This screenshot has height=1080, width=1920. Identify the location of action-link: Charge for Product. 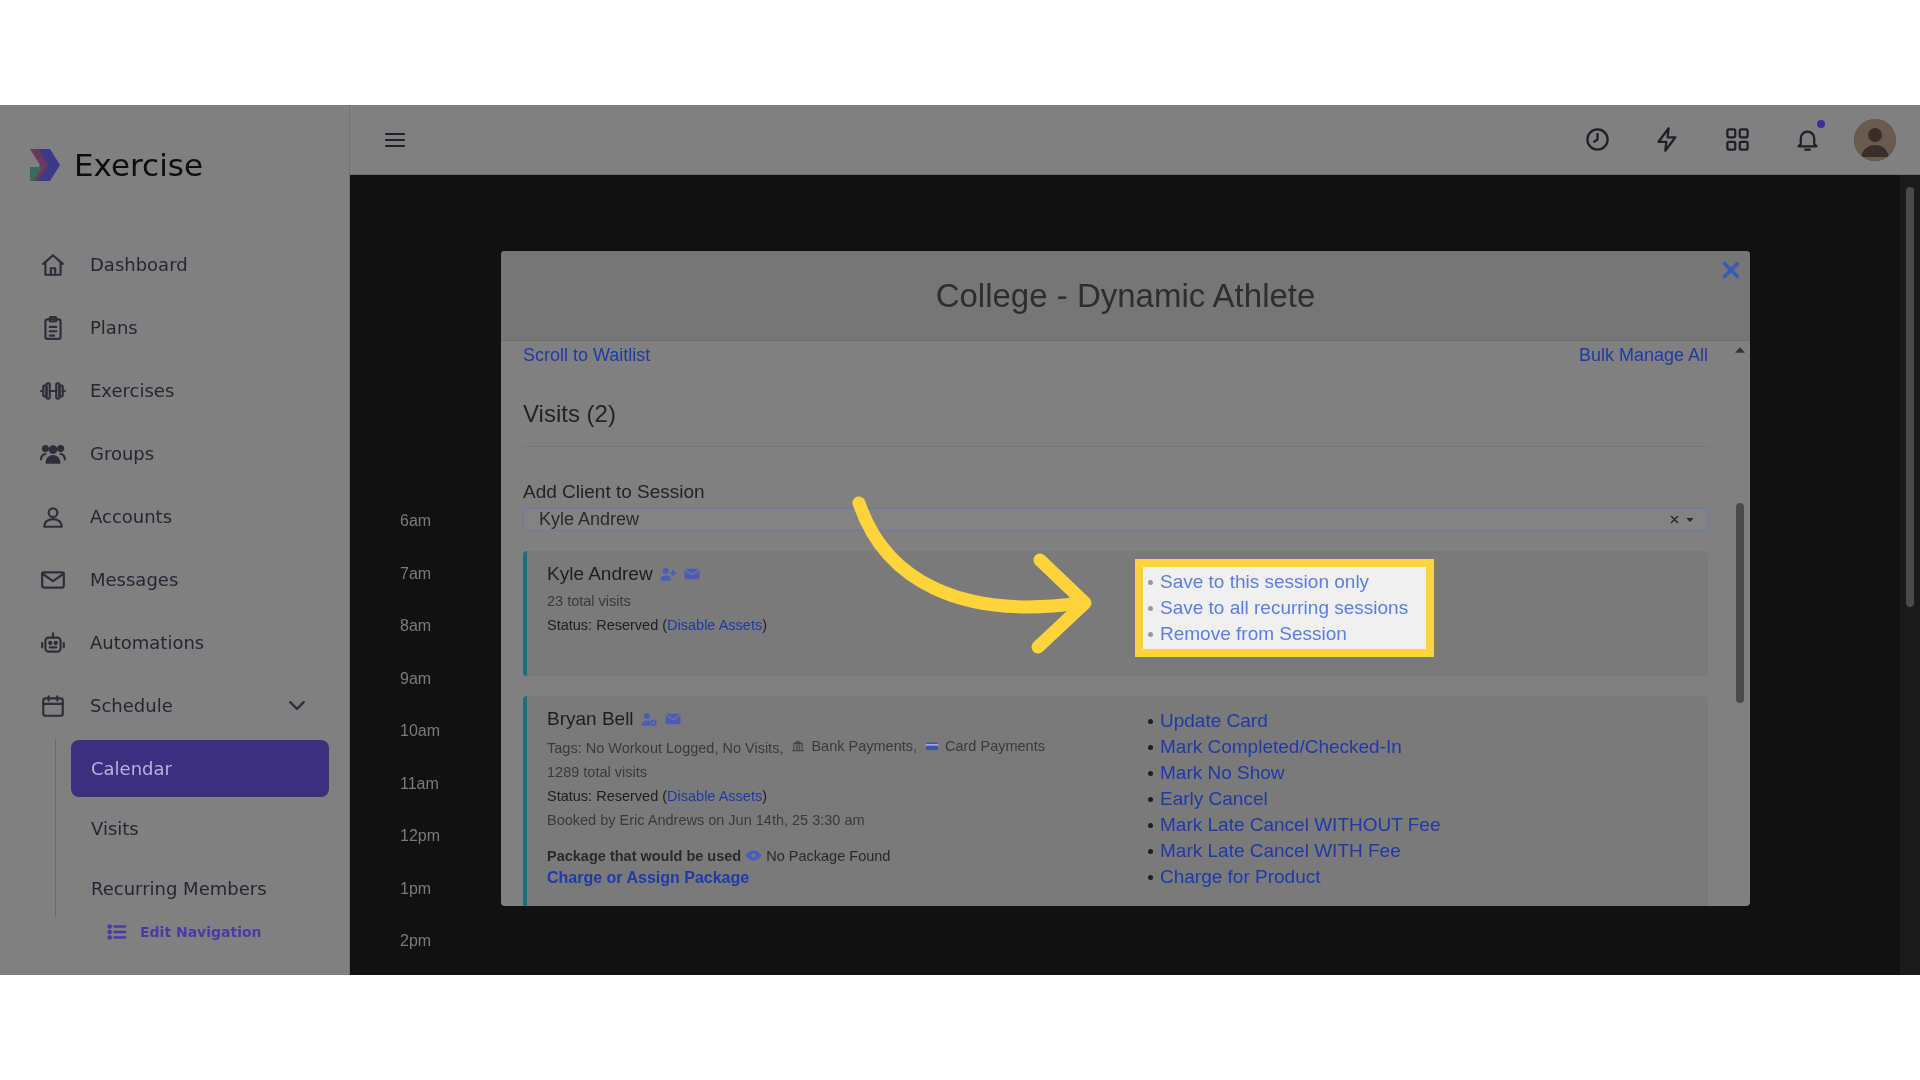
(1240, 877).